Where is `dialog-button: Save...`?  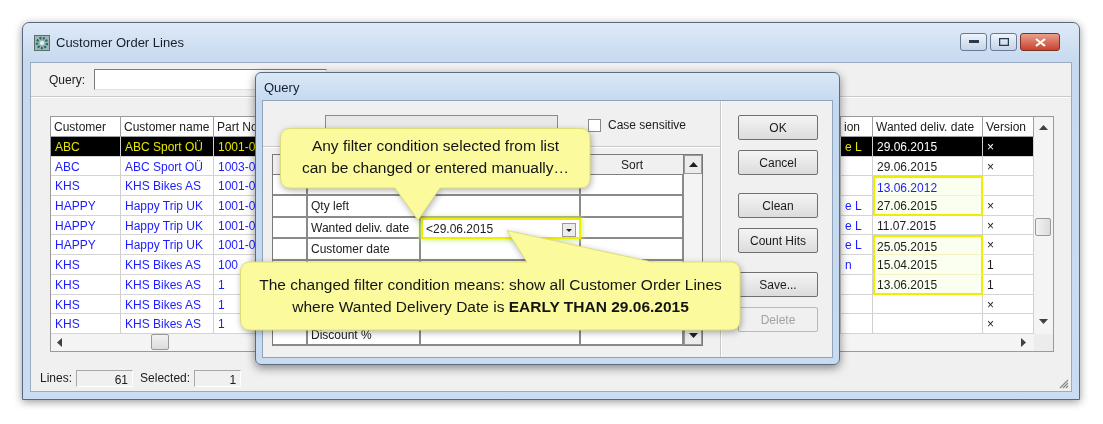 dialog-button: Save... is located at coordinates (778, 284).